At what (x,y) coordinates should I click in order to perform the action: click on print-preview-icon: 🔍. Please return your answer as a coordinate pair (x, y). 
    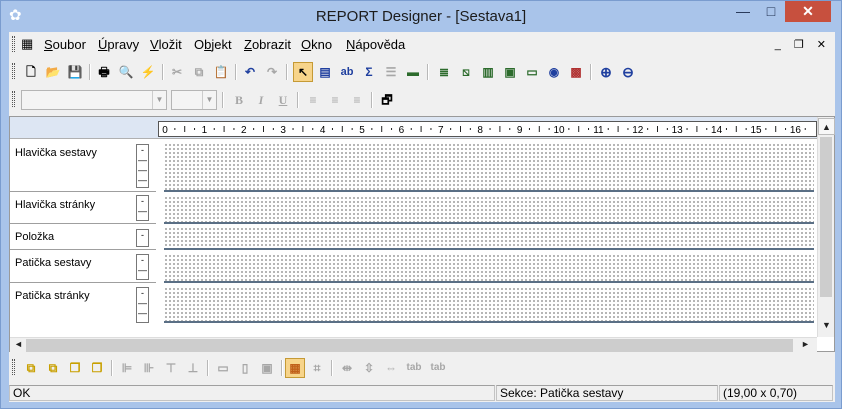
    Looking at the image, I should click on (126, 72).